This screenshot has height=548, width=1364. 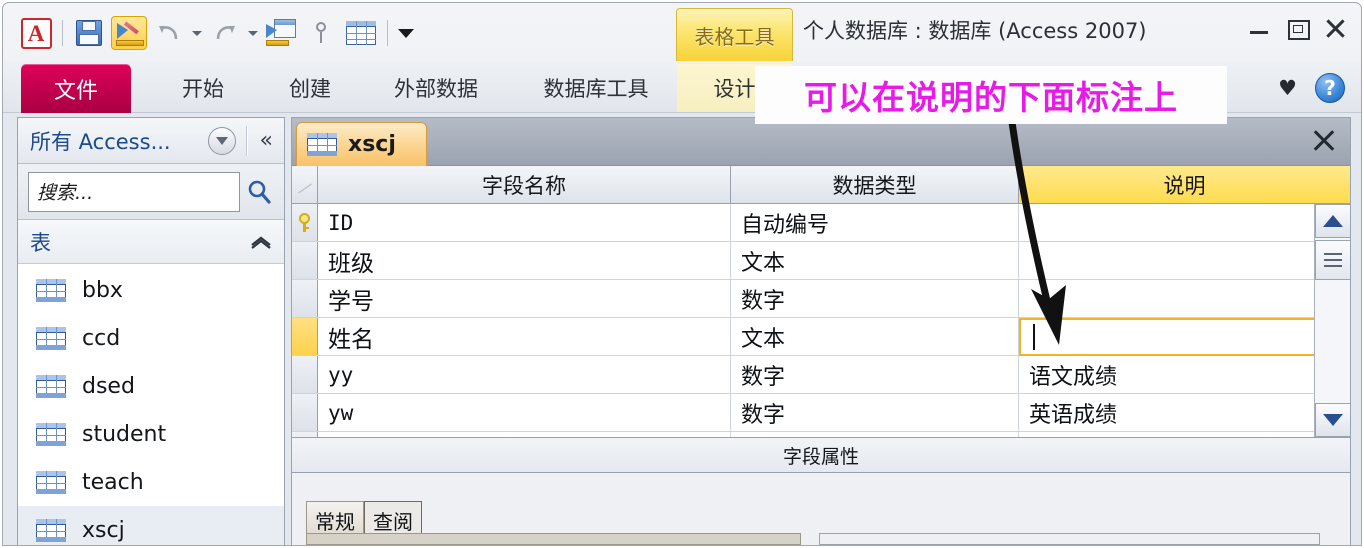 What do you see at coordinates (75, 91) in the screenshot?
I see `tab-file-label: 文件` at bounding box center [75, 91].